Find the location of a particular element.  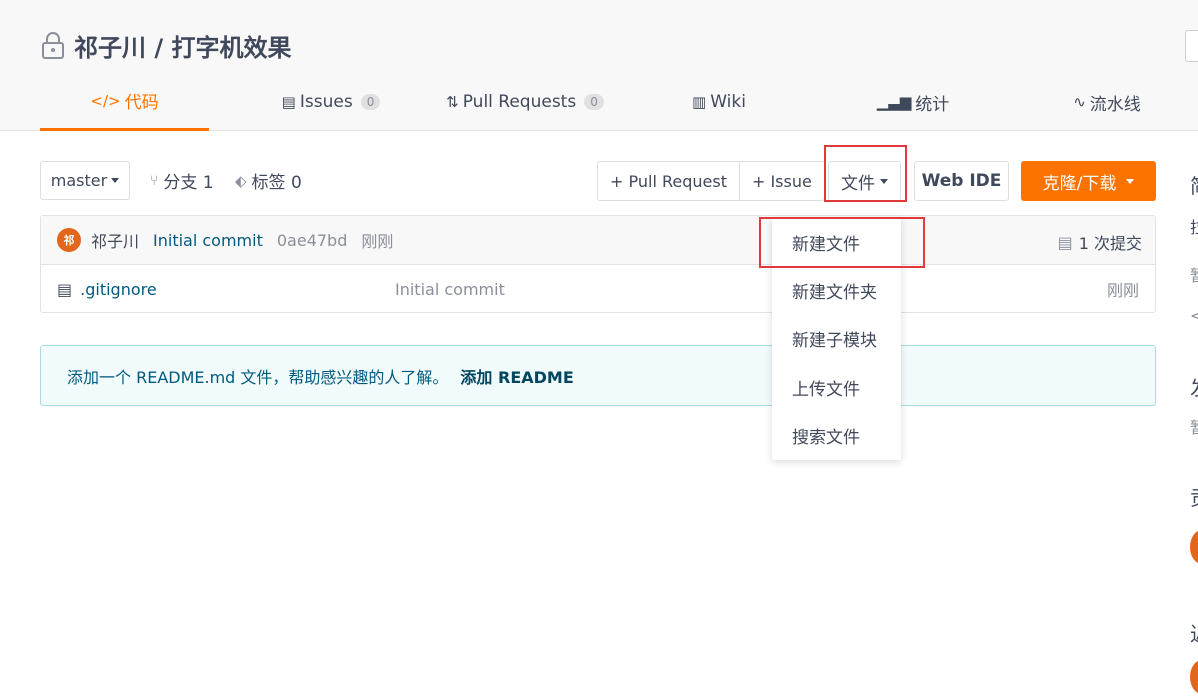

sidebar-fragment: 贡 is located at coordinates (1194, 496).